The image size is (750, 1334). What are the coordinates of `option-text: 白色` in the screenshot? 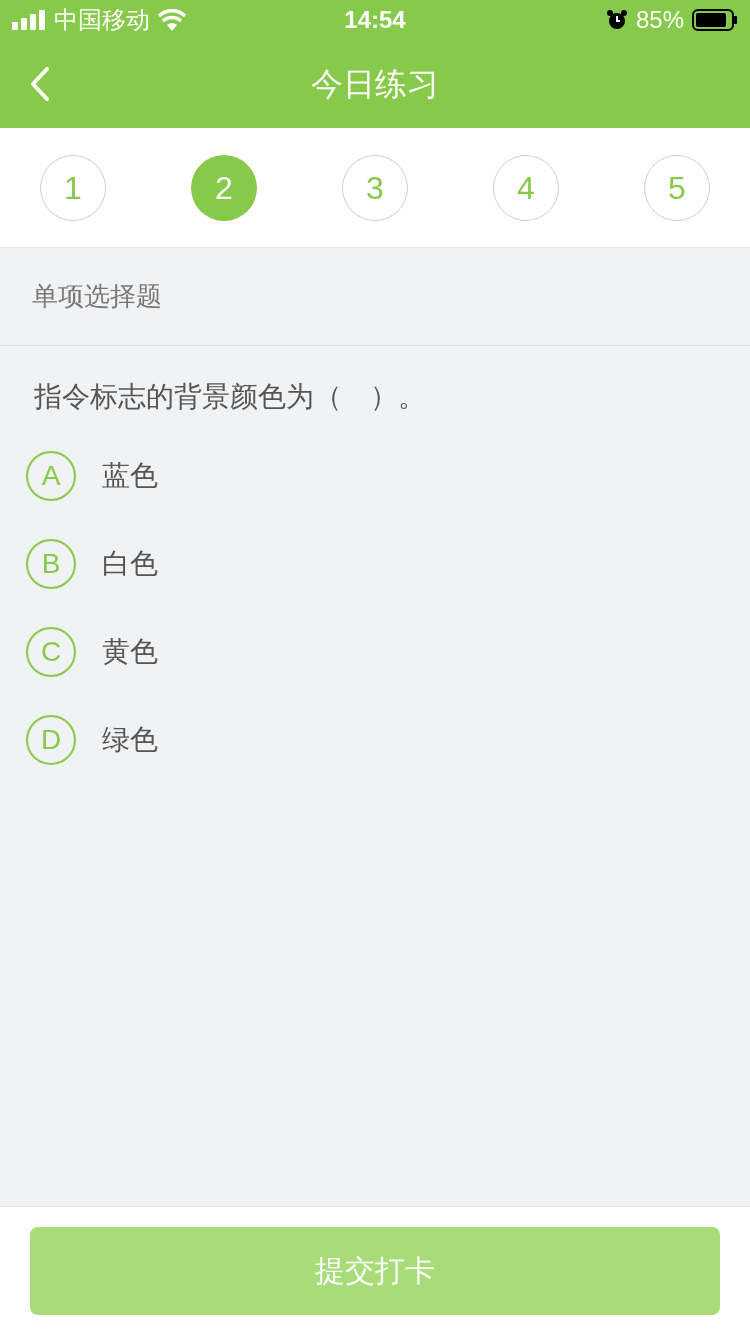 It's located at (130, 564).